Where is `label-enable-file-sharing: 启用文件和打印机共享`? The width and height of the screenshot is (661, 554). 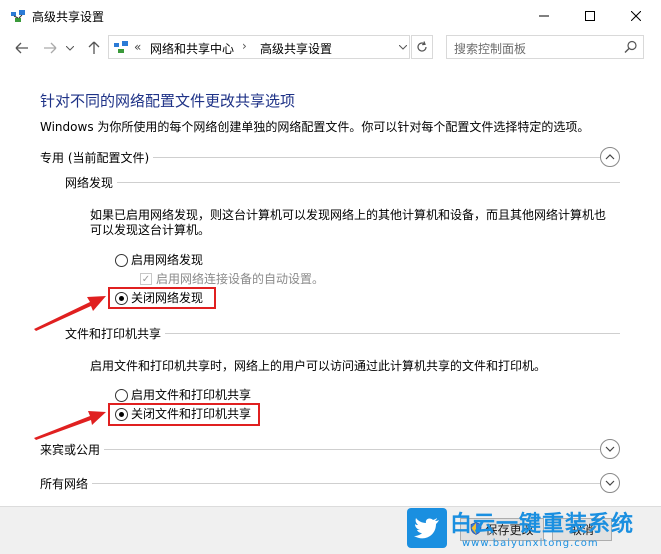 label-enable-file-sharing: 启用文件和打印机共享 is located at coordinates (191, 394).